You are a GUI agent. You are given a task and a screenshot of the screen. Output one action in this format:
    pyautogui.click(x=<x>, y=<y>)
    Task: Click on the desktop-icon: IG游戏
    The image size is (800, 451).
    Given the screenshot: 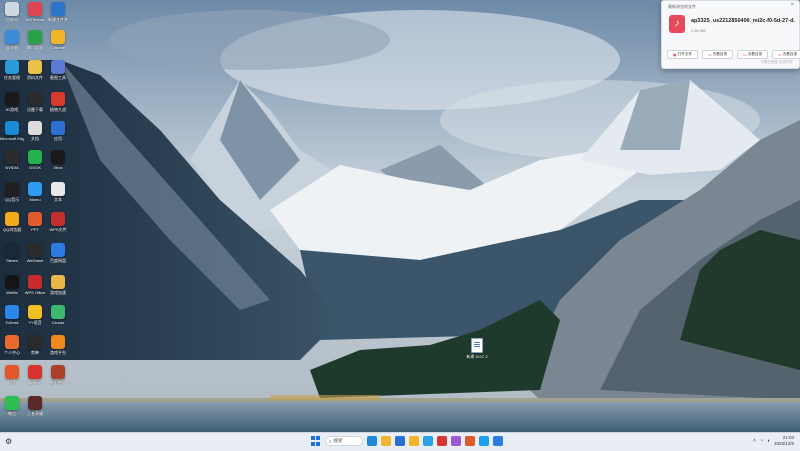 What is the action you would take?
    pyautogui.click(x=12, y=102)
    